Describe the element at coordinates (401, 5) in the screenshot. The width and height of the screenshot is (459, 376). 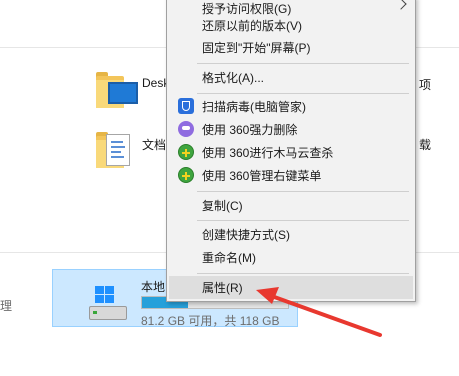
I see `chevron-right-icon` at that location.